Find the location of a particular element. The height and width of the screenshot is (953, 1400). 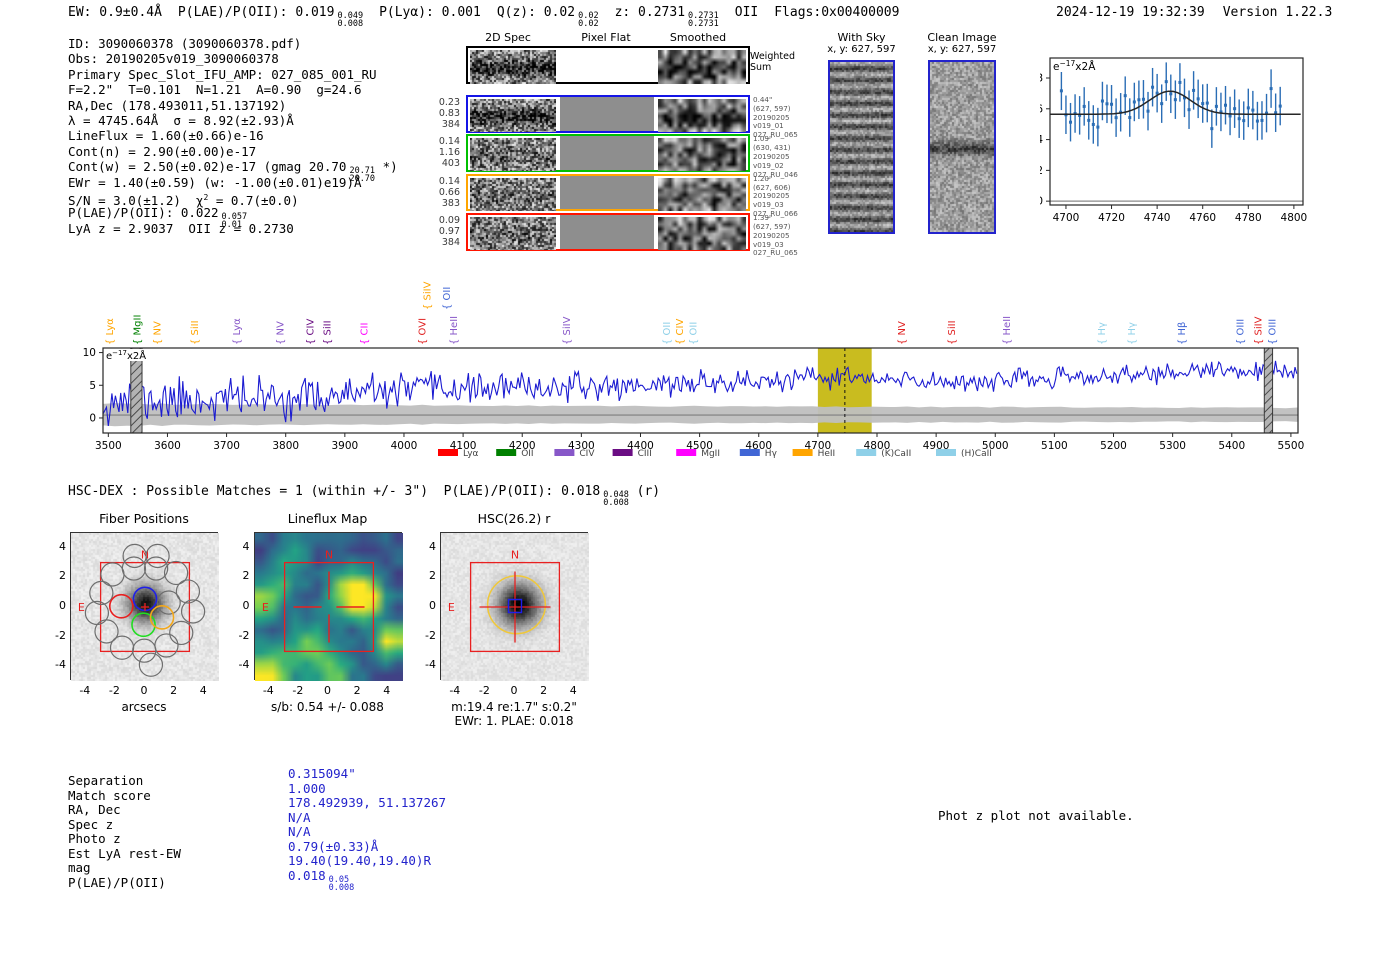

match-table-value: 178.492939, 51.137267 is located at coordinates (367, 803).